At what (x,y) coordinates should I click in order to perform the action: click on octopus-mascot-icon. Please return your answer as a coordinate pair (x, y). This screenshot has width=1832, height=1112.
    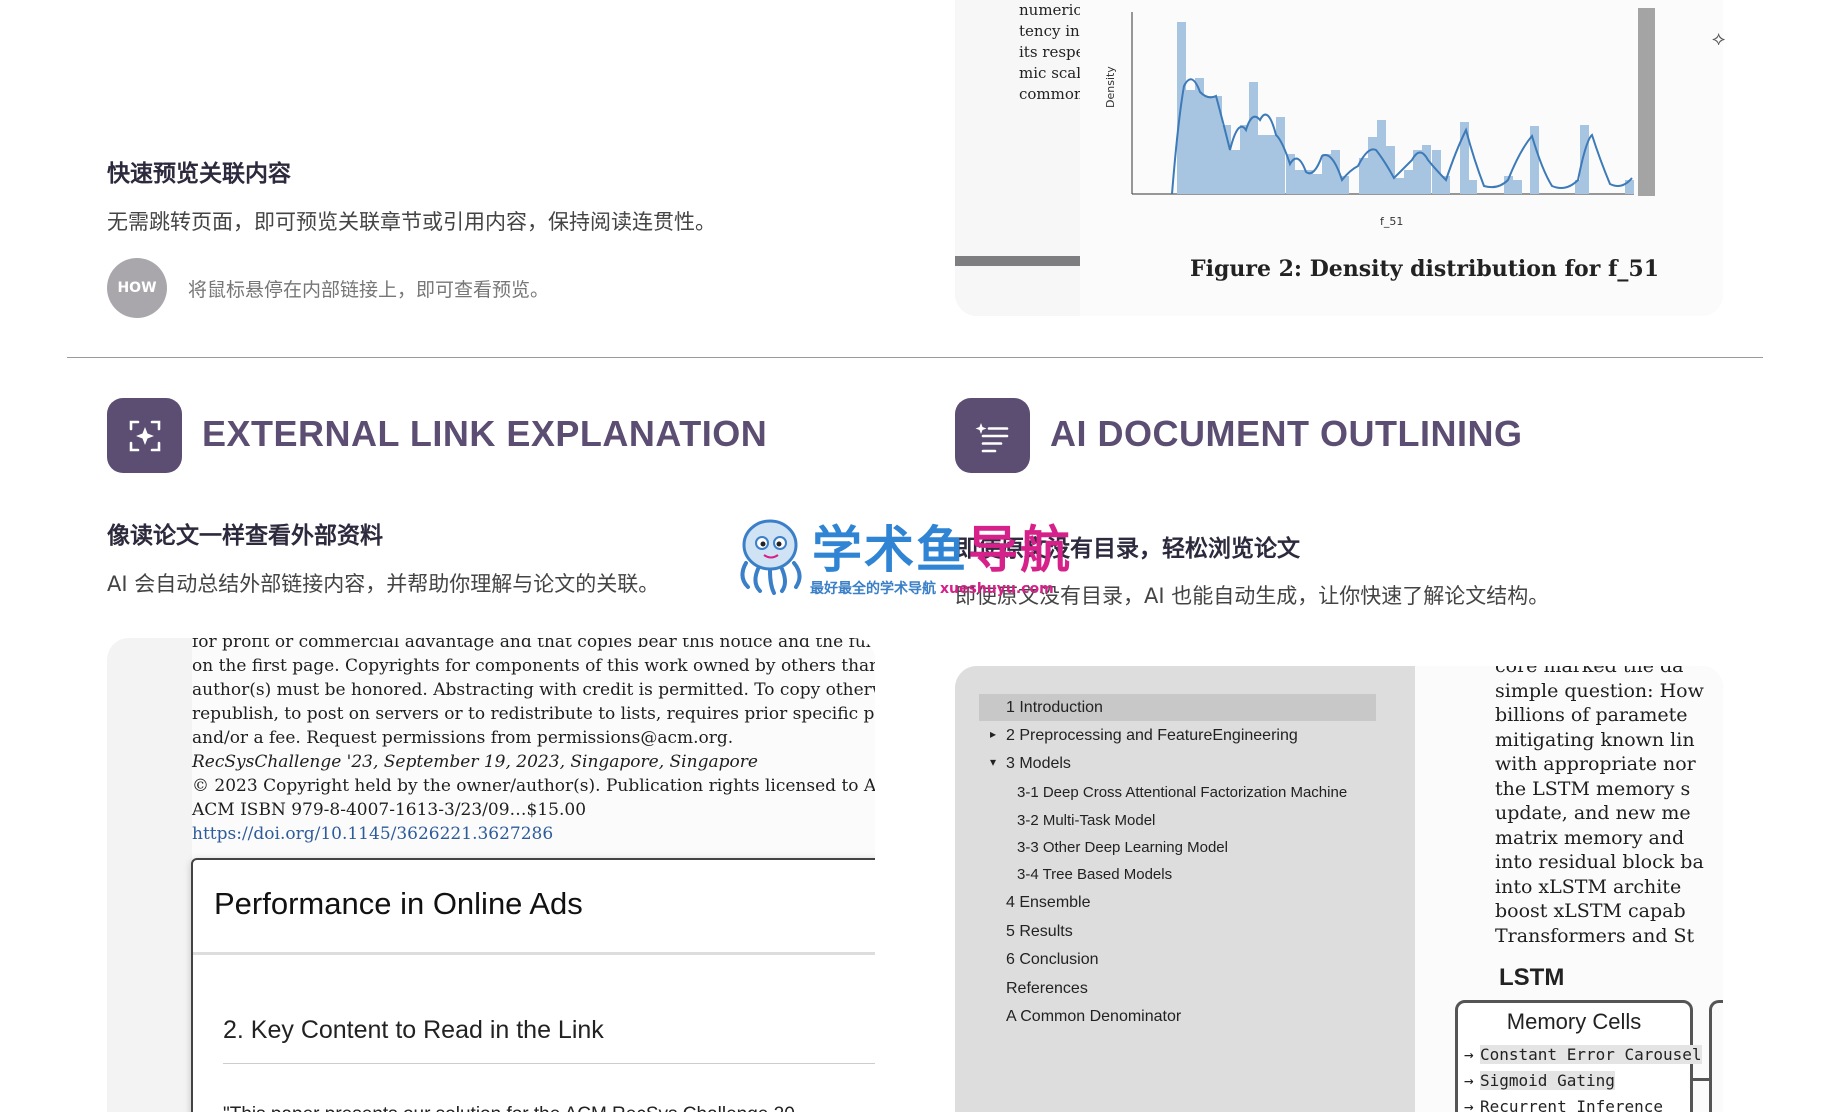
    Looking at the image, I should click on (771, 557).